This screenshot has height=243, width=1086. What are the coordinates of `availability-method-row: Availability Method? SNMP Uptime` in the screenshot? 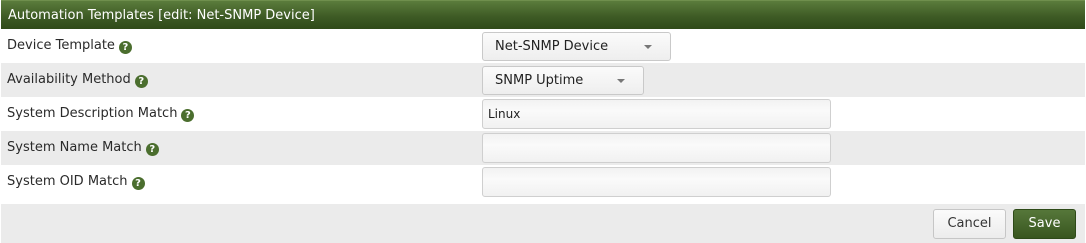 It's located at (543, 80).